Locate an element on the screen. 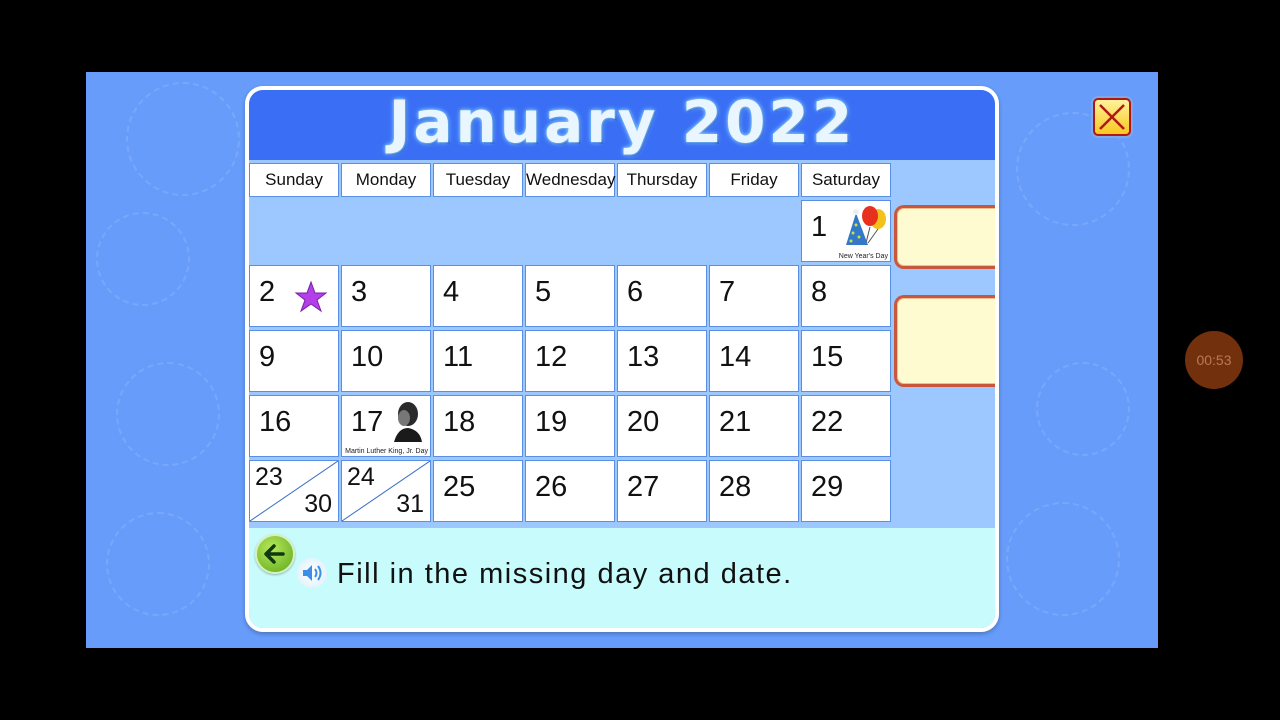 This screenshot has width=1280, height=720. day-number: 4 is located at coordinates (451, 292).